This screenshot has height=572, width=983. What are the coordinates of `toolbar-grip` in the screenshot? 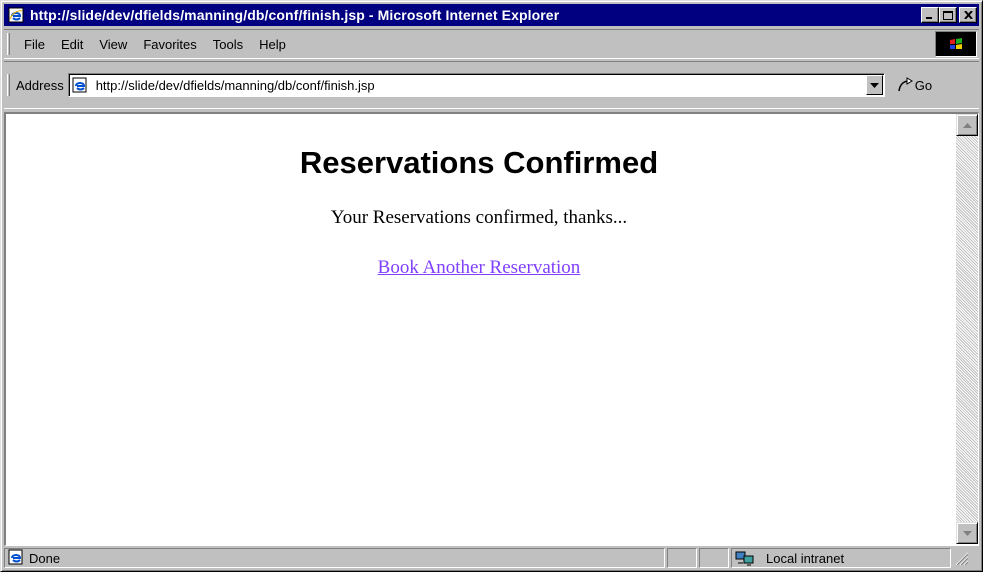 It's located at (8, 44).